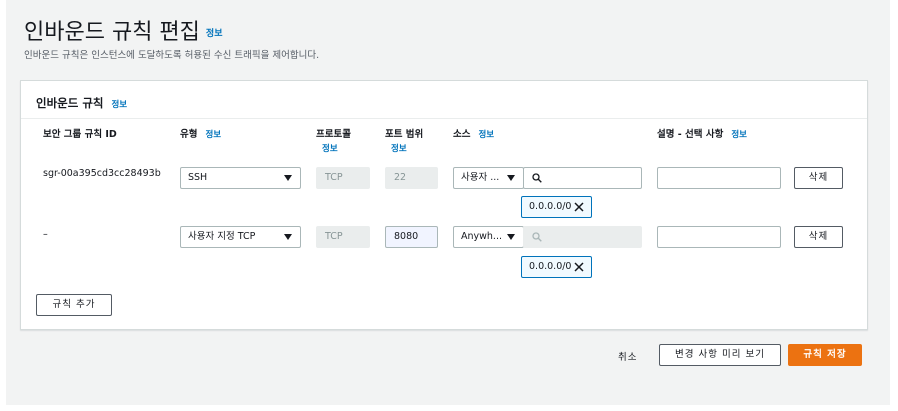  Describe the element at coordinates (411, 178) in the screenshot. I see `port-range-field: 22` at that location.